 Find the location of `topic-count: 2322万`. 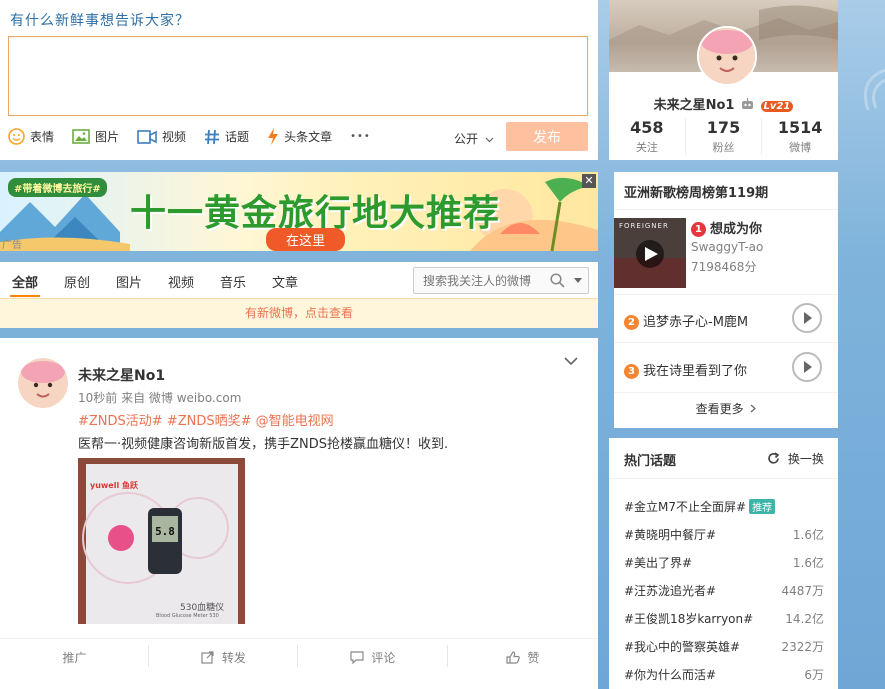

topic-count: 2322万 is located at coordinates (802, 647).